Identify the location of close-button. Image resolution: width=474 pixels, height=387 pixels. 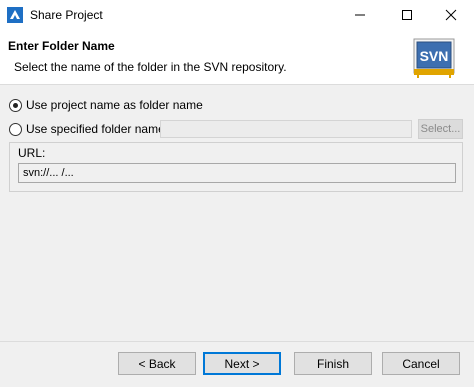
(451, 15).